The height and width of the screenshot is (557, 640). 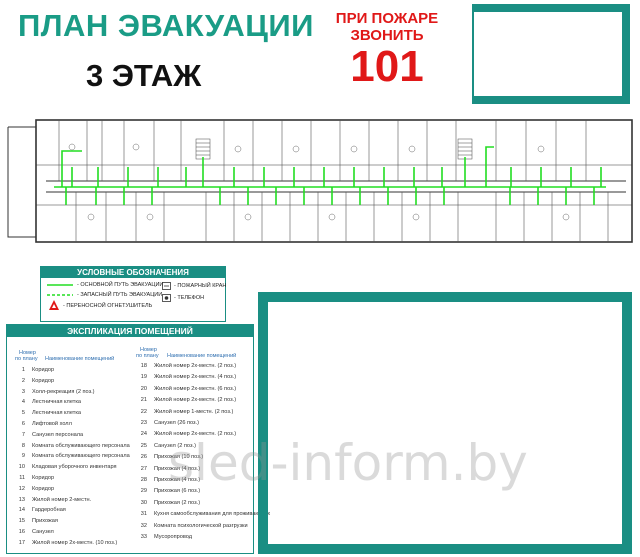 What do you see at coordinates (80, 359) in the screenshot?
I see `col-name-header: Наименование помещений` at bounding box center [80, 359].